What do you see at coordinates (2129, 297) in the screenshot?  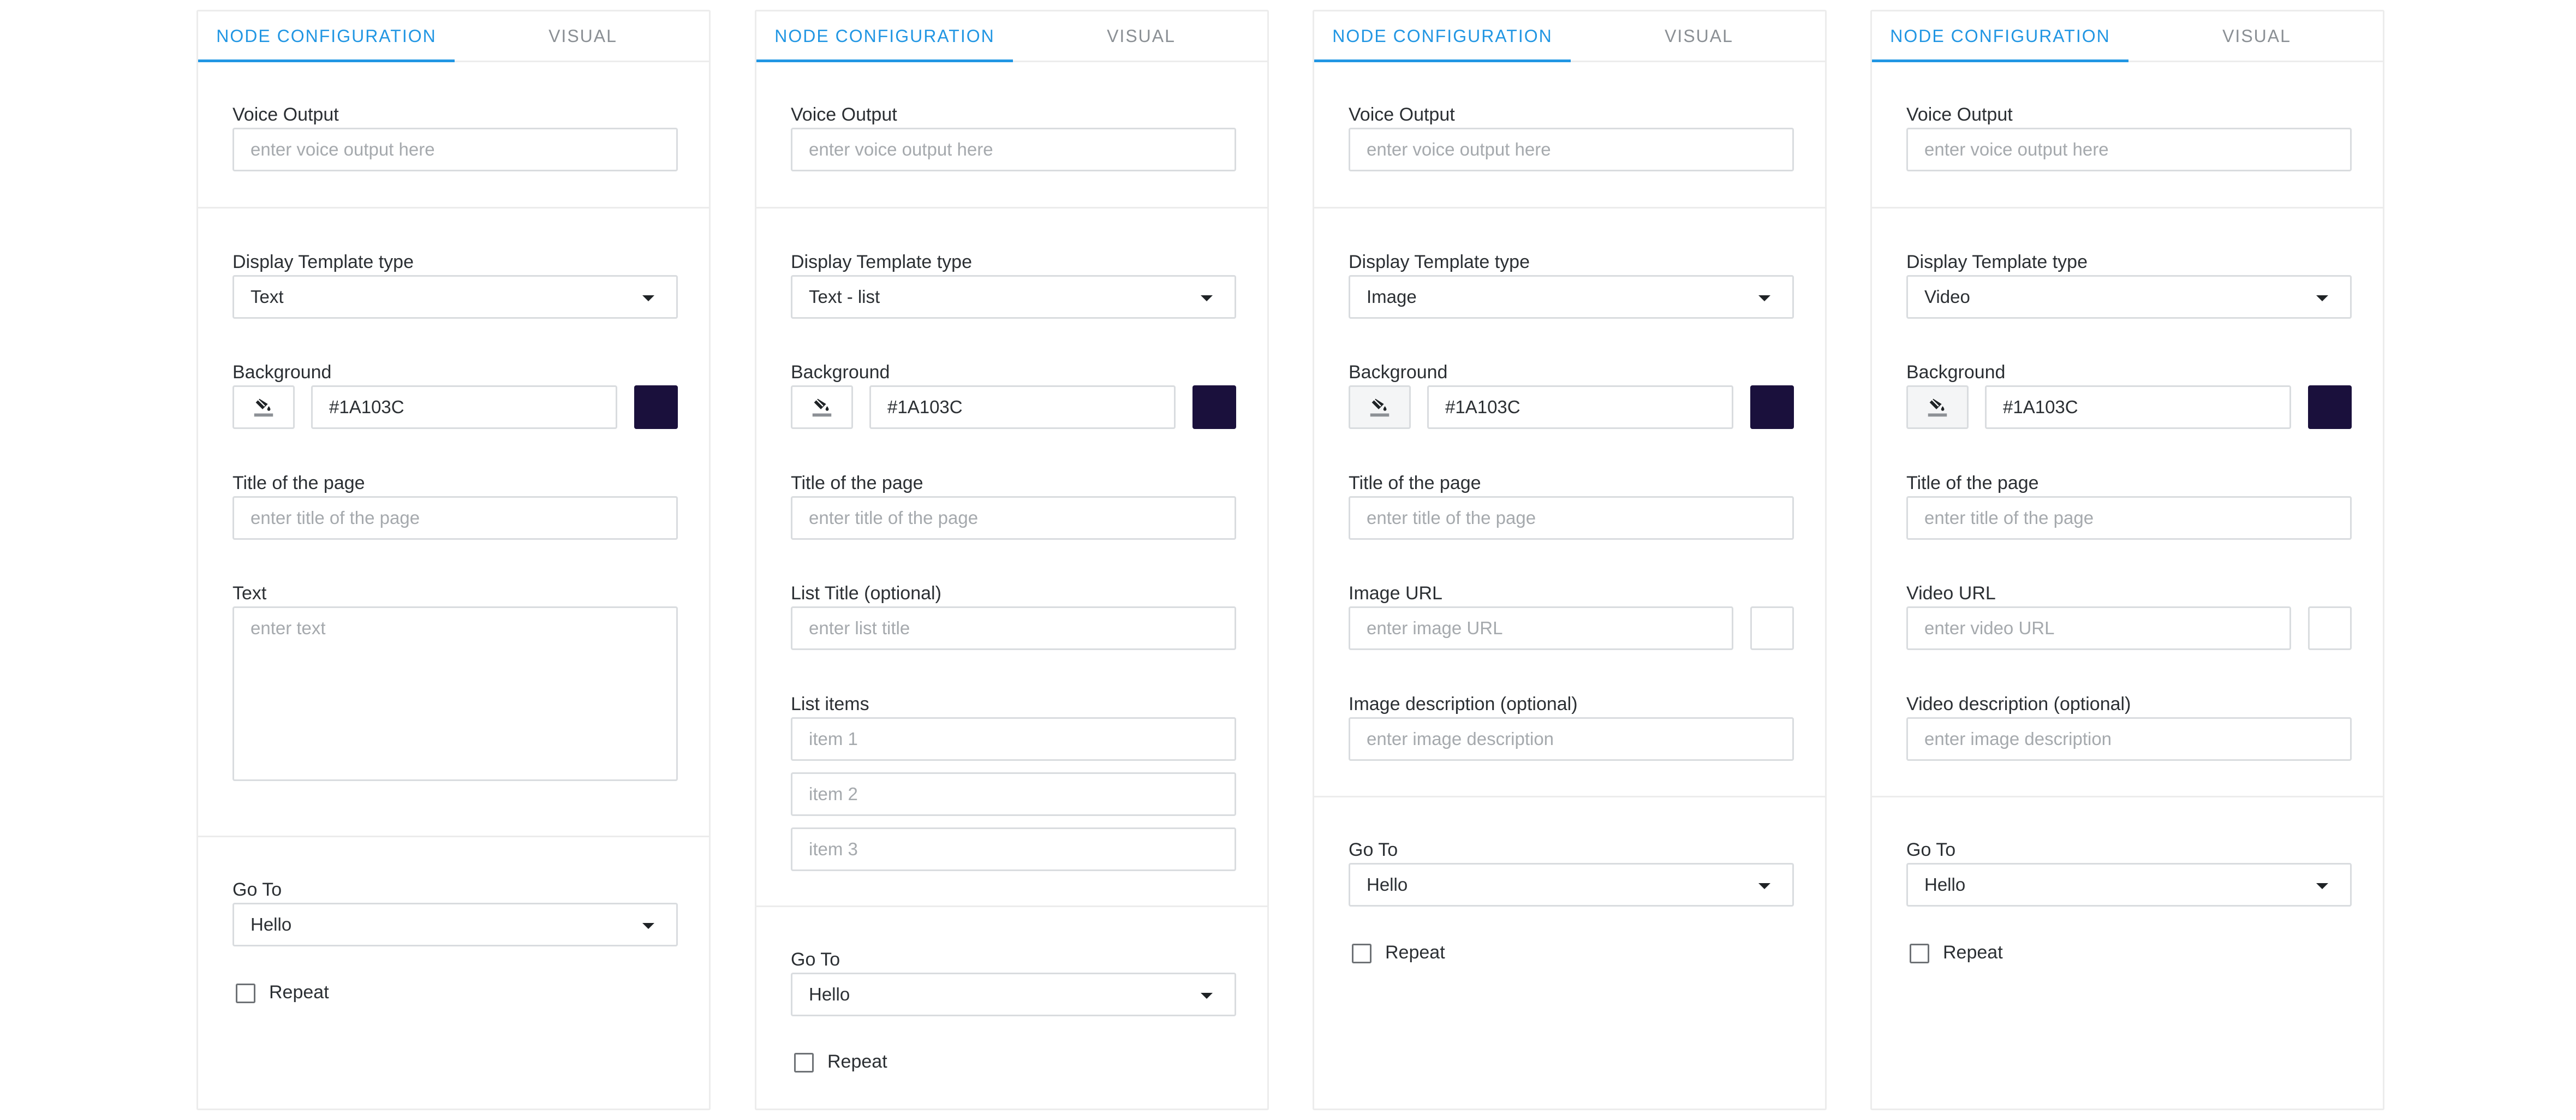 I see `template-type-select: Video` at bounding box center [2129, 297].